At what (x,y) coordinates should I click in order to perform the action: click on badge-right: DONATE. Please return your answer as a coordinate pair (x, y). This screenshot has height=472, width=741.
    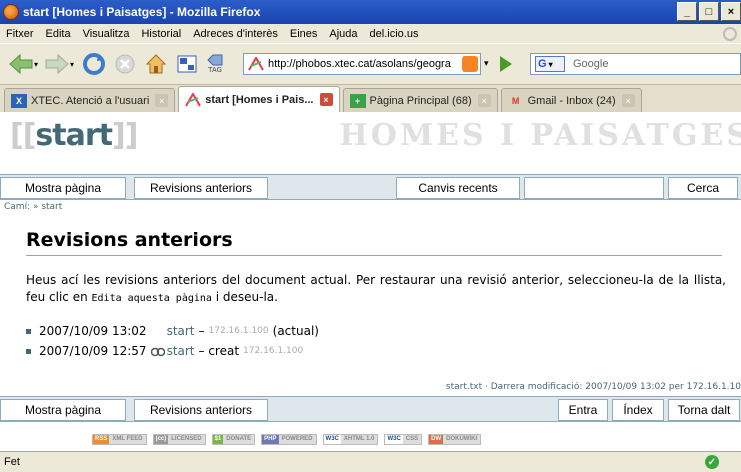
    Looking at the image, I should click on (239, 439).